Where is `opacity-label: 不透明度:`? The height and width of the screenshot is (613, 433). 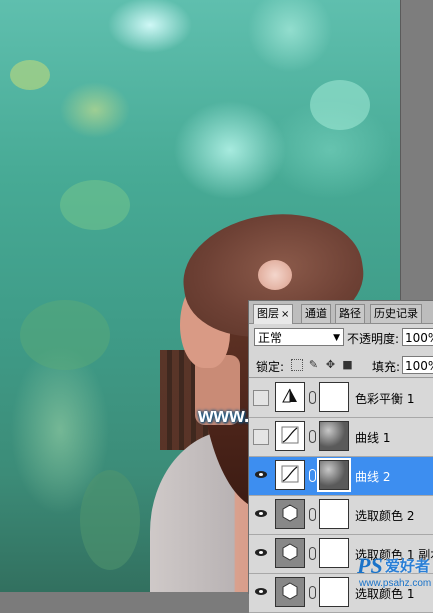 opacity-label: 不透明度: is located at coordinates (373, 339).